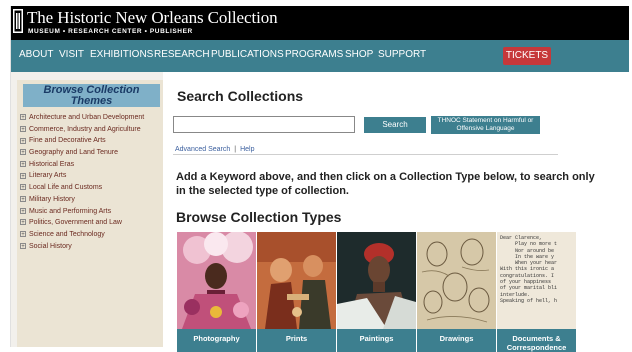 The height and width of the screenshot is (352, 632). What do you see at coordinates (216, 280) in the screenshot?
I see `photography-thumbnail` at bounding box center [216, 280].